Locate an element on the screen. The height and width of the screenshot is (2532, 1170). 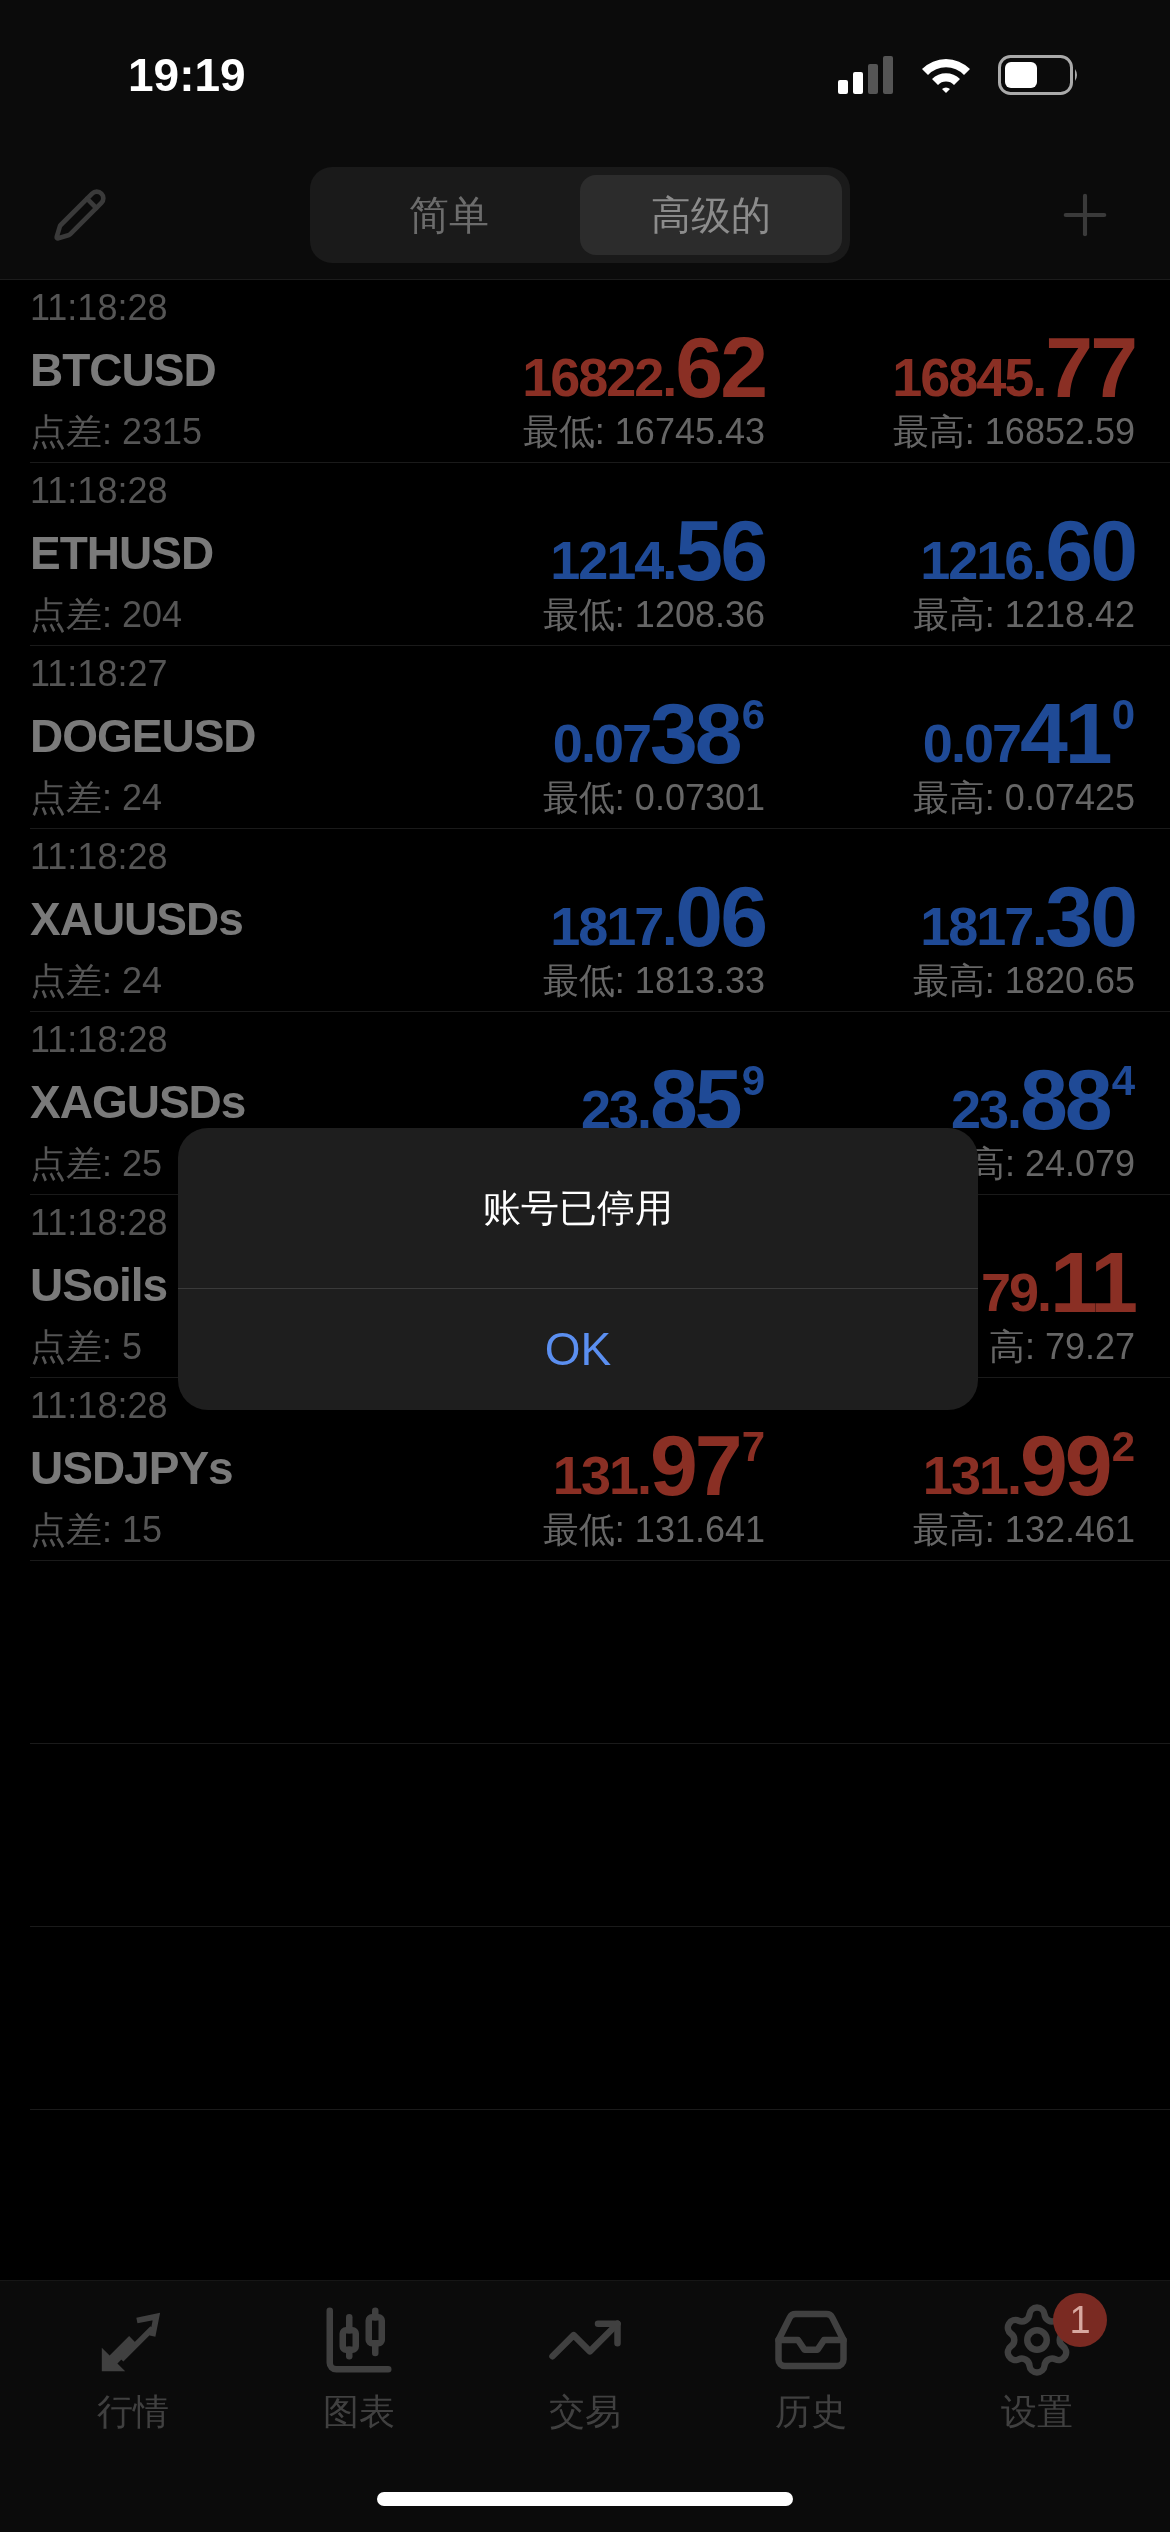
high-price: 最高: 1218.42 is located at coordinates (1023, 615).